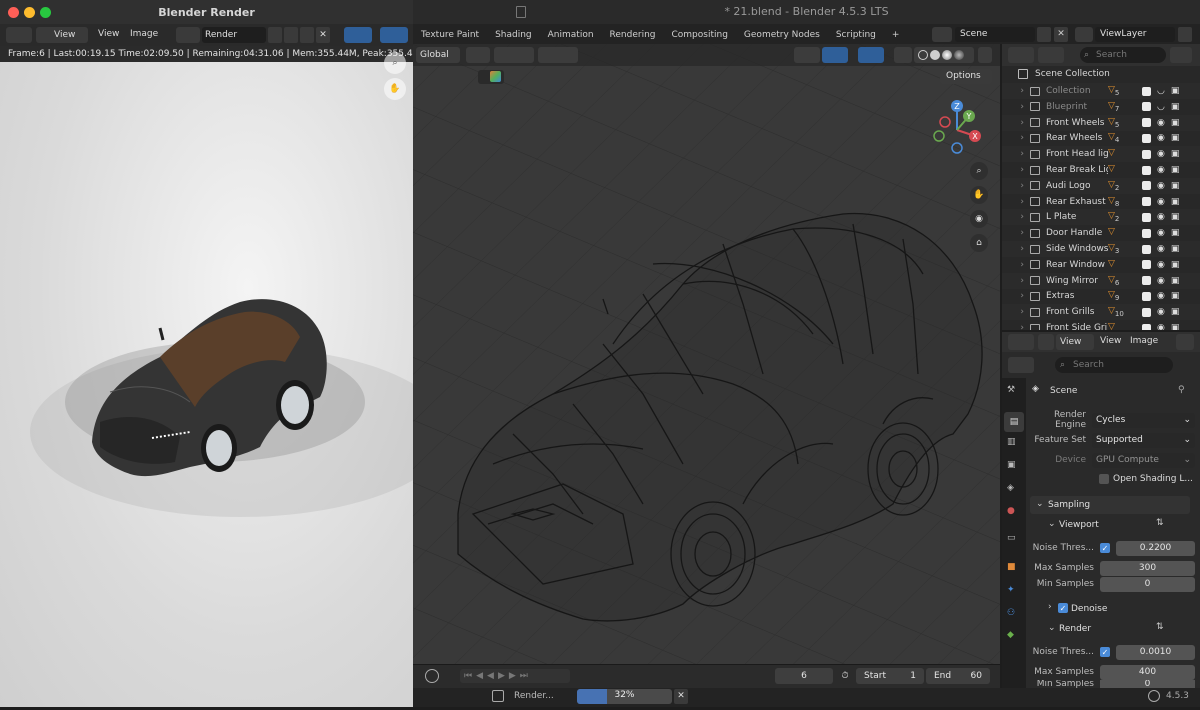 Image resolution: width=1200 pixels, height=710 pixels. Describe the element at coordinates (188, 35) in the screenshot. I see `image-browse-icon` at that location.